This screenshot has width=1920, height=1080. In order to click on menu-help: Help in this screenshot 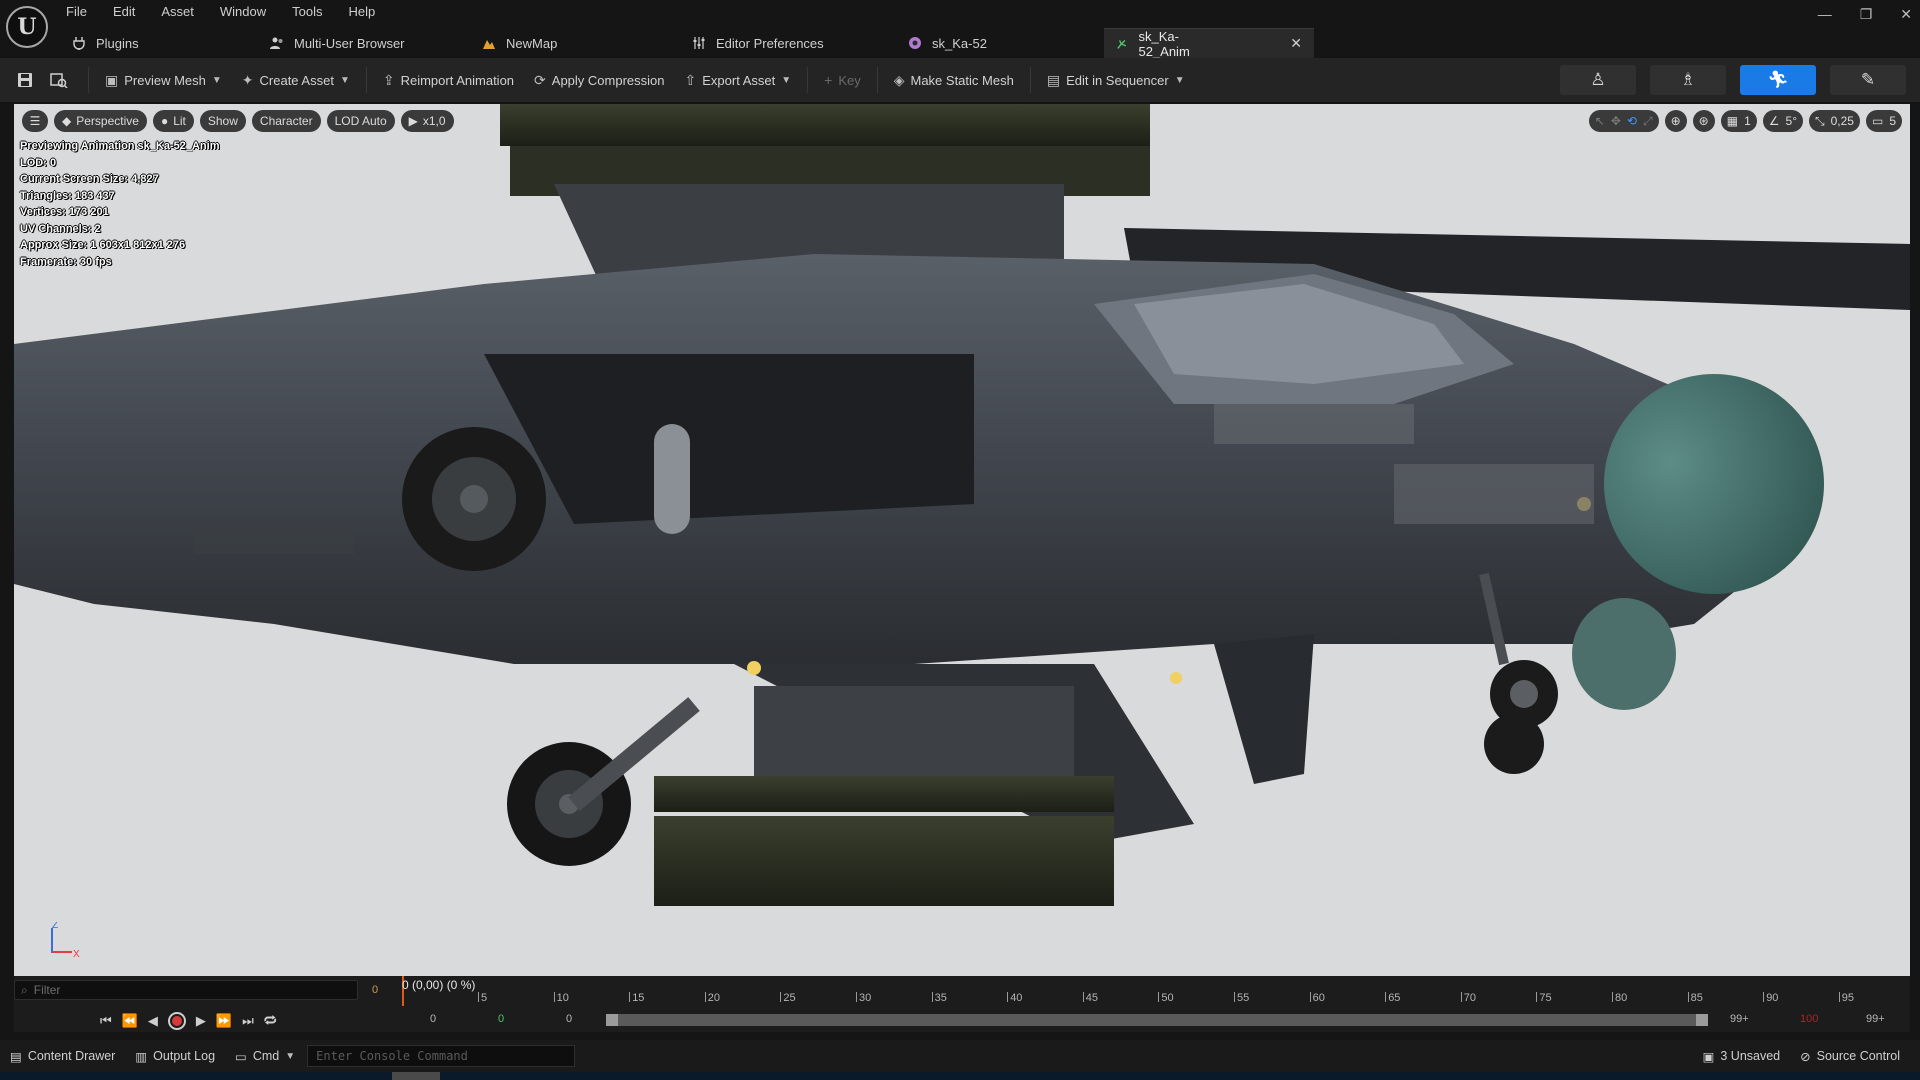, I will do `click(361, 11)`.